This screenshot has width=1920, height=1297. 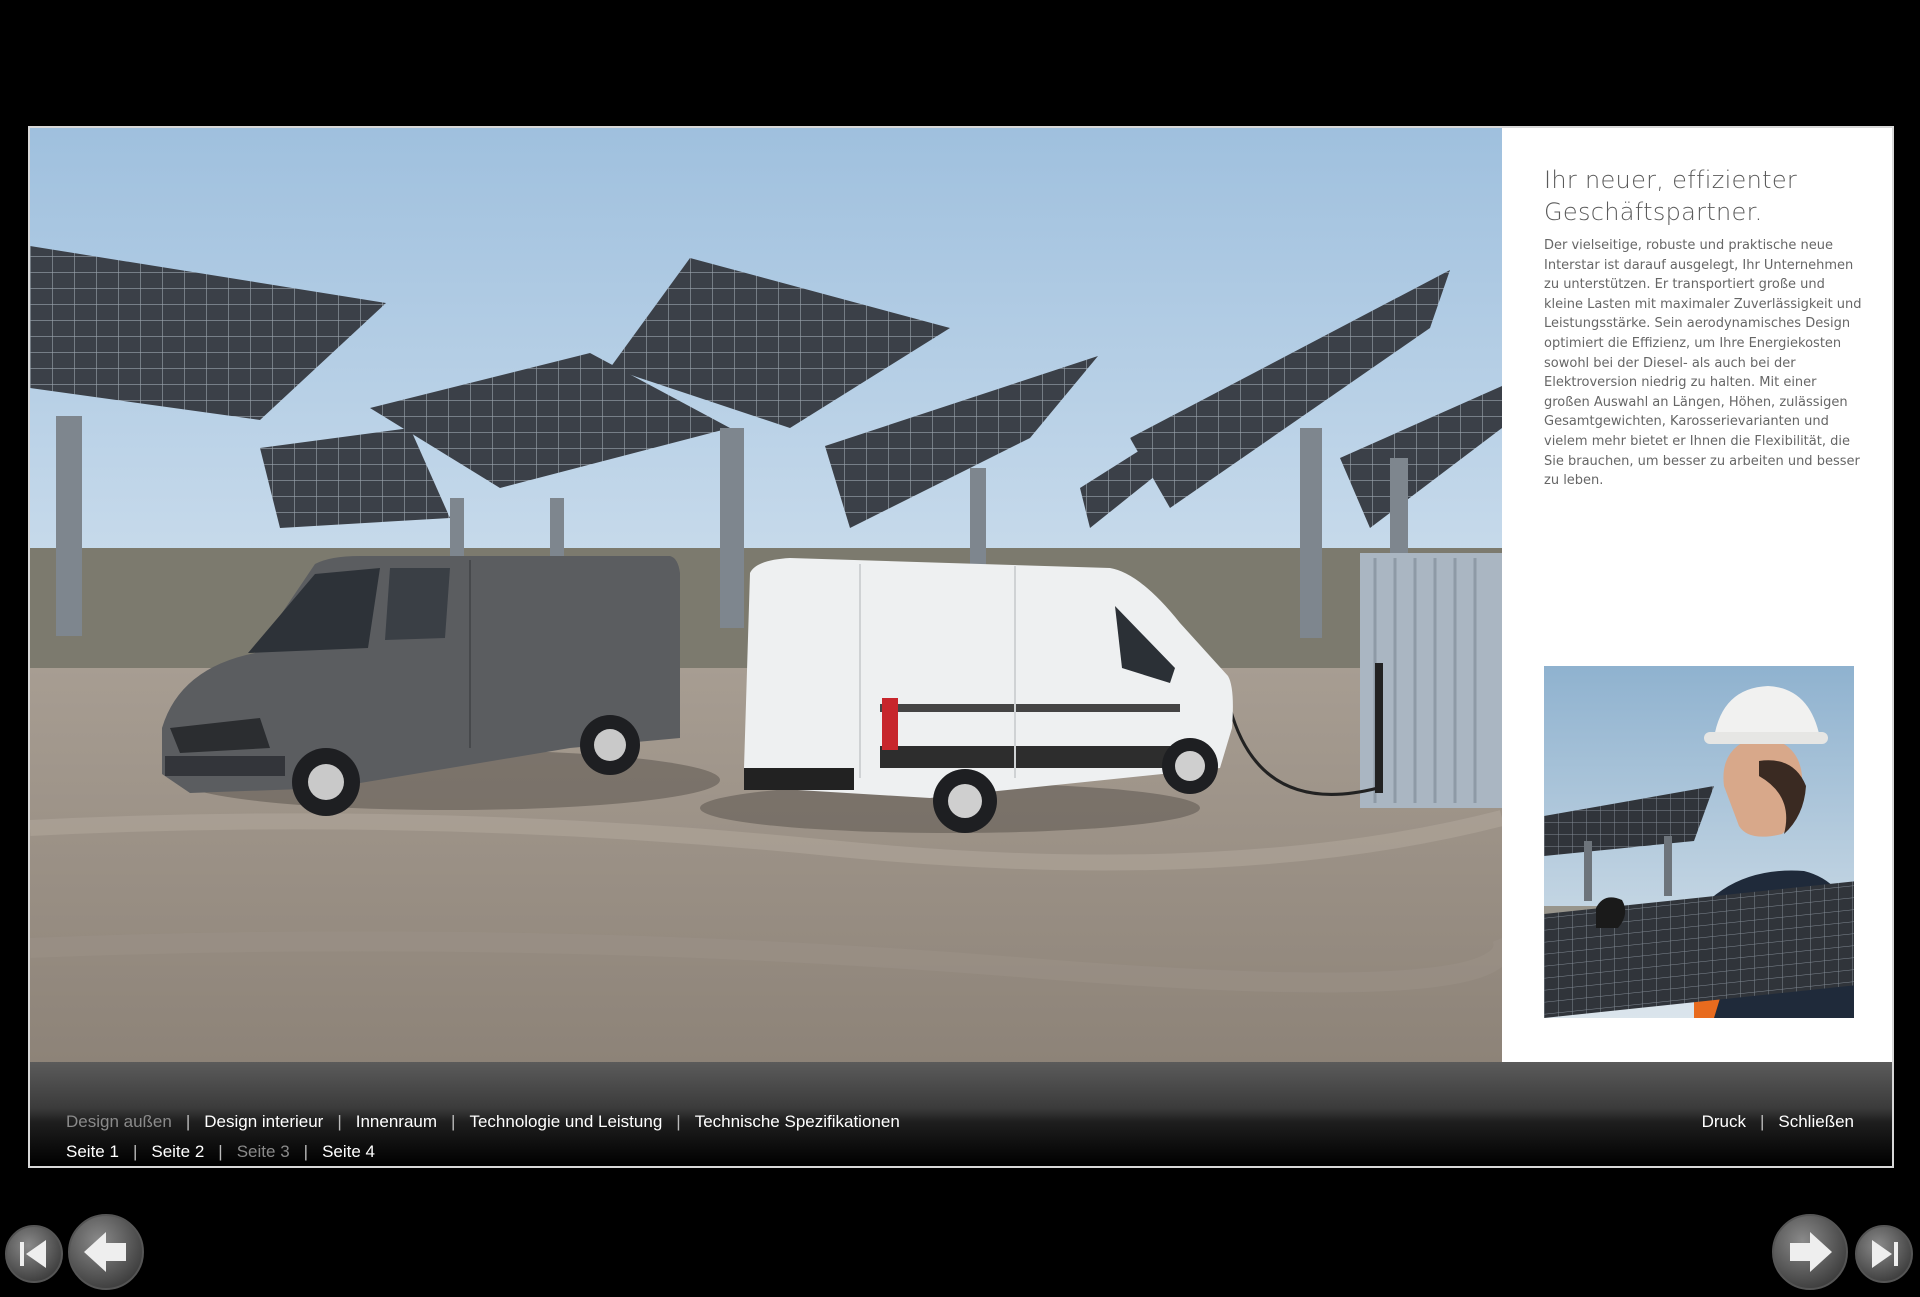 I want to click on print-link: Druck, so click(x=1724, y=1122).